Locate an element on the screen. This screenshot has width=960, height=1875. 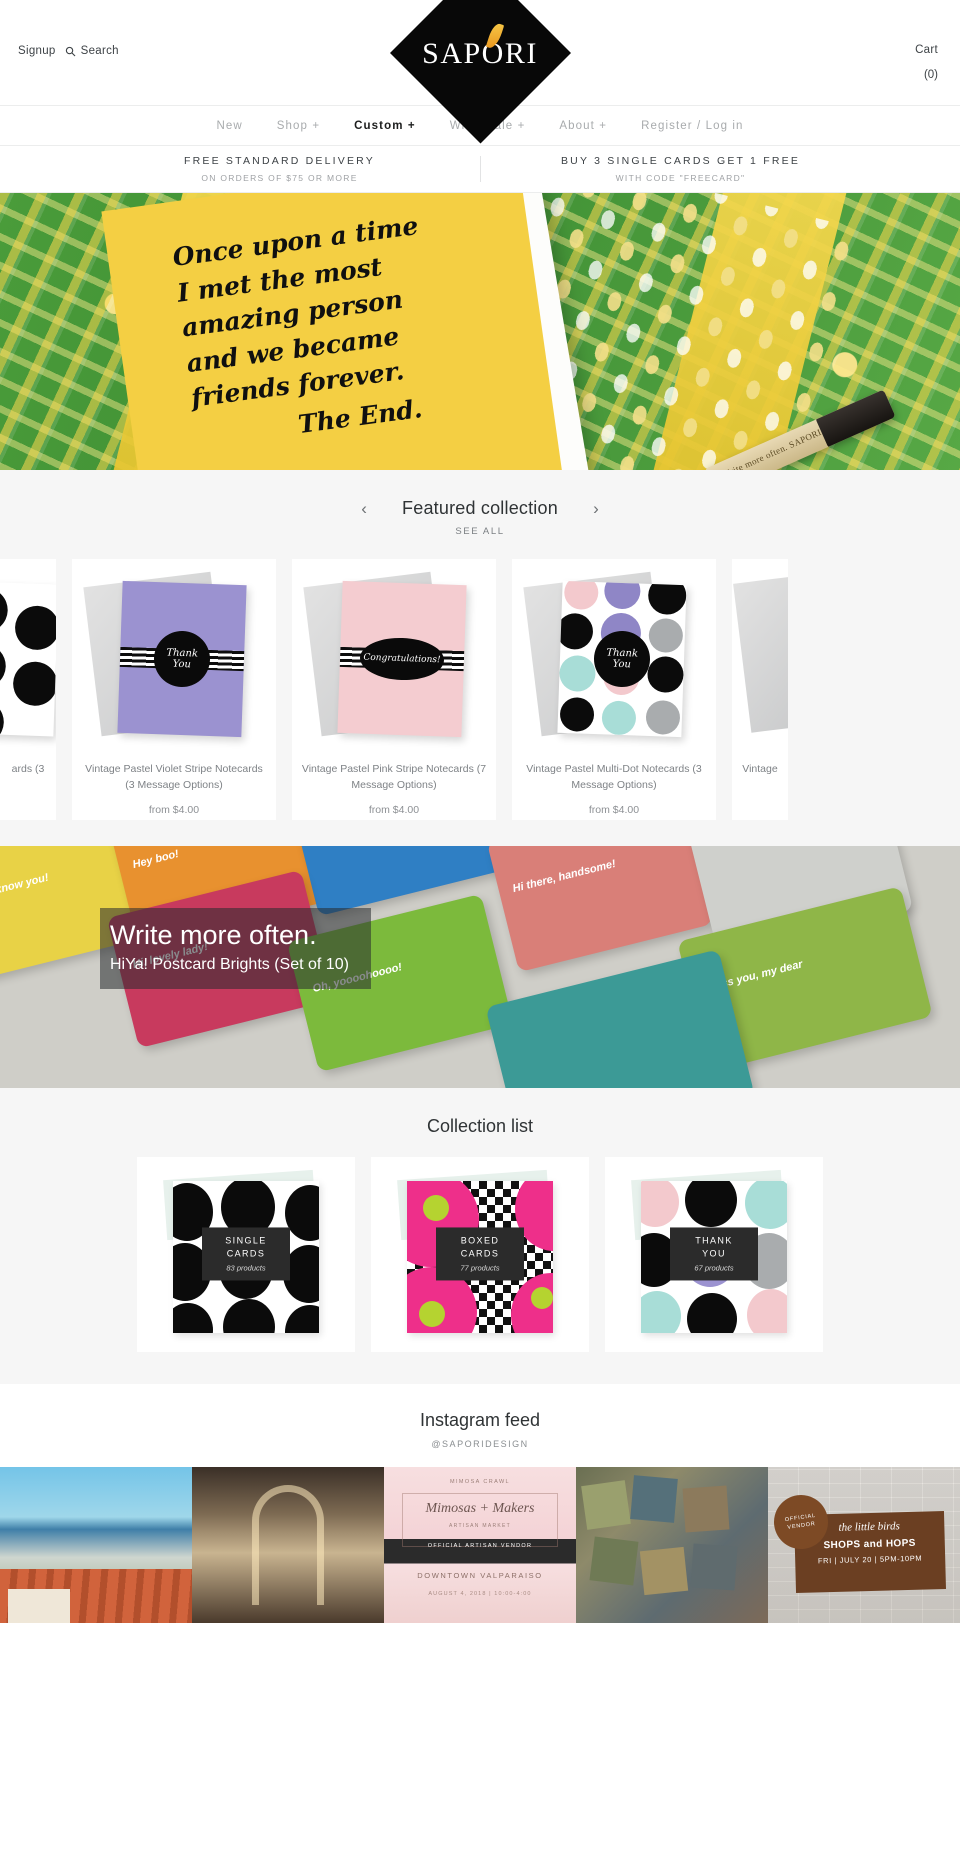
site-header: Signup Search SAPORI Cart (0) is located at coordinates (480, 72).